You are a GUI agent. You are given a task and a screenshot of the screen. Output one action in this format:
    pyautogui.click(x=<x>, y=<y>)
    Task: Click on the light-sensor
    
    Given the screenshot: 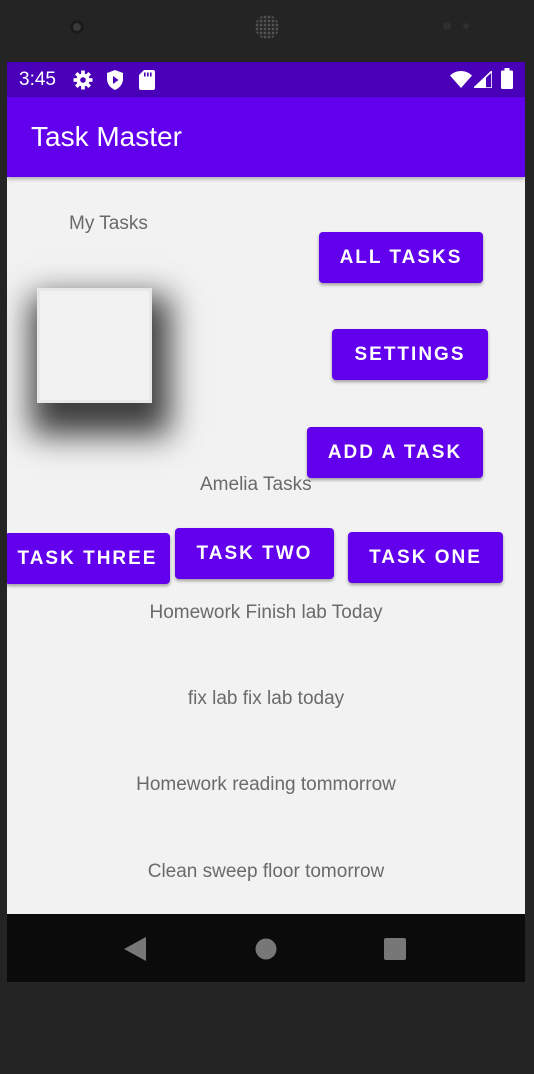 What is the action you would take?
    pyautogui.click(x=466, y=26)
    